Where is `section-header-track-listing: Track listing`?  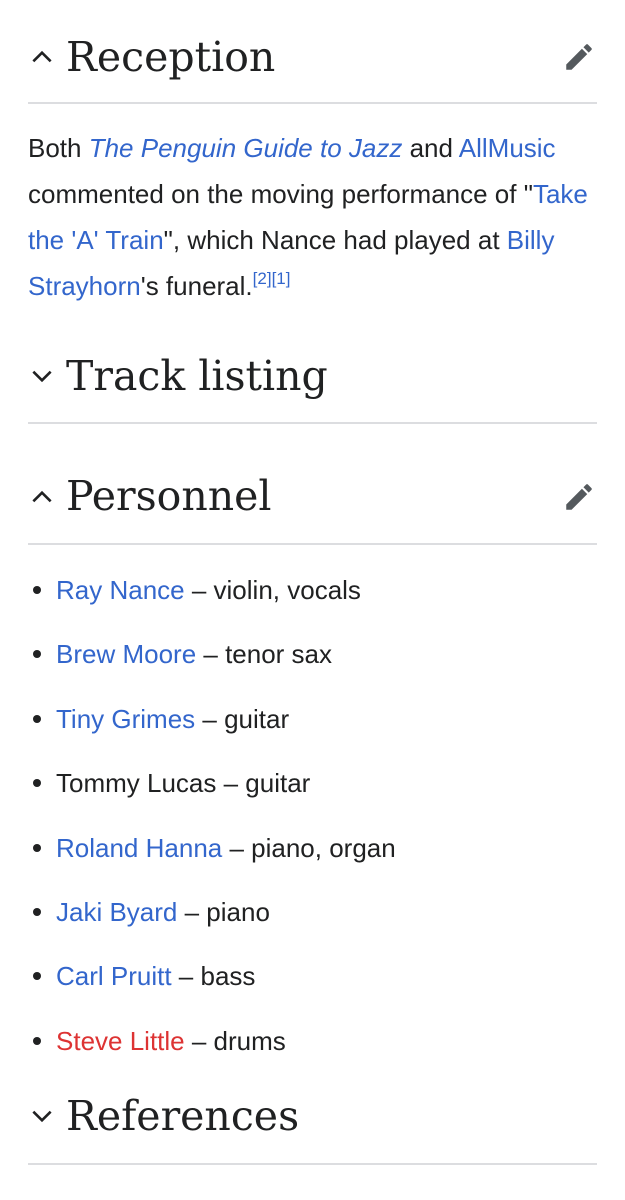 section-header-track-listing: Track listing is located at coordinates (312, 380).